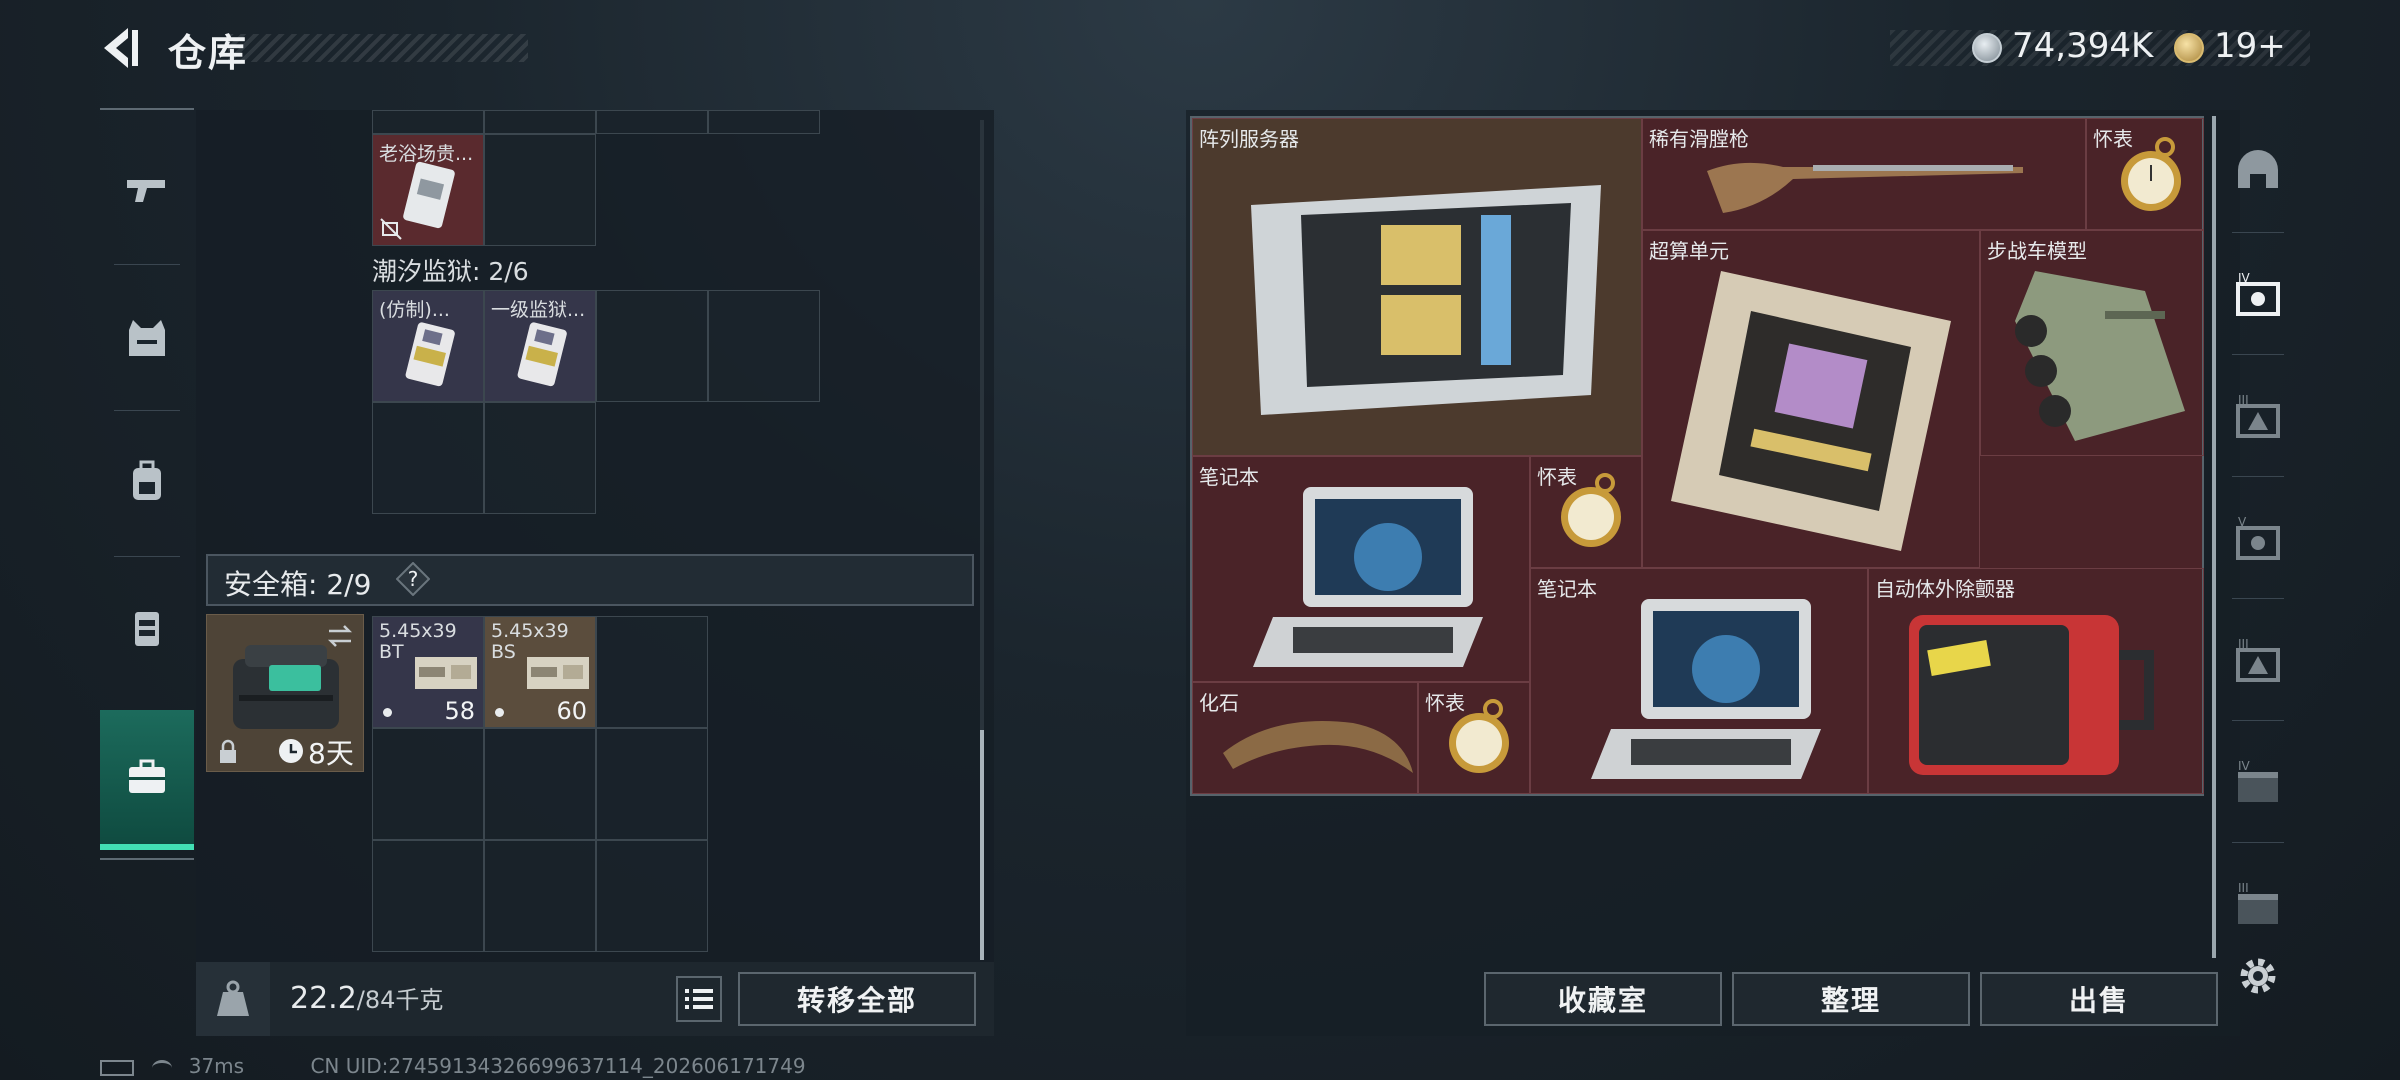  I want to click on inventory-item-ammo: 5.45x39 BT 58, so click(428, 672).